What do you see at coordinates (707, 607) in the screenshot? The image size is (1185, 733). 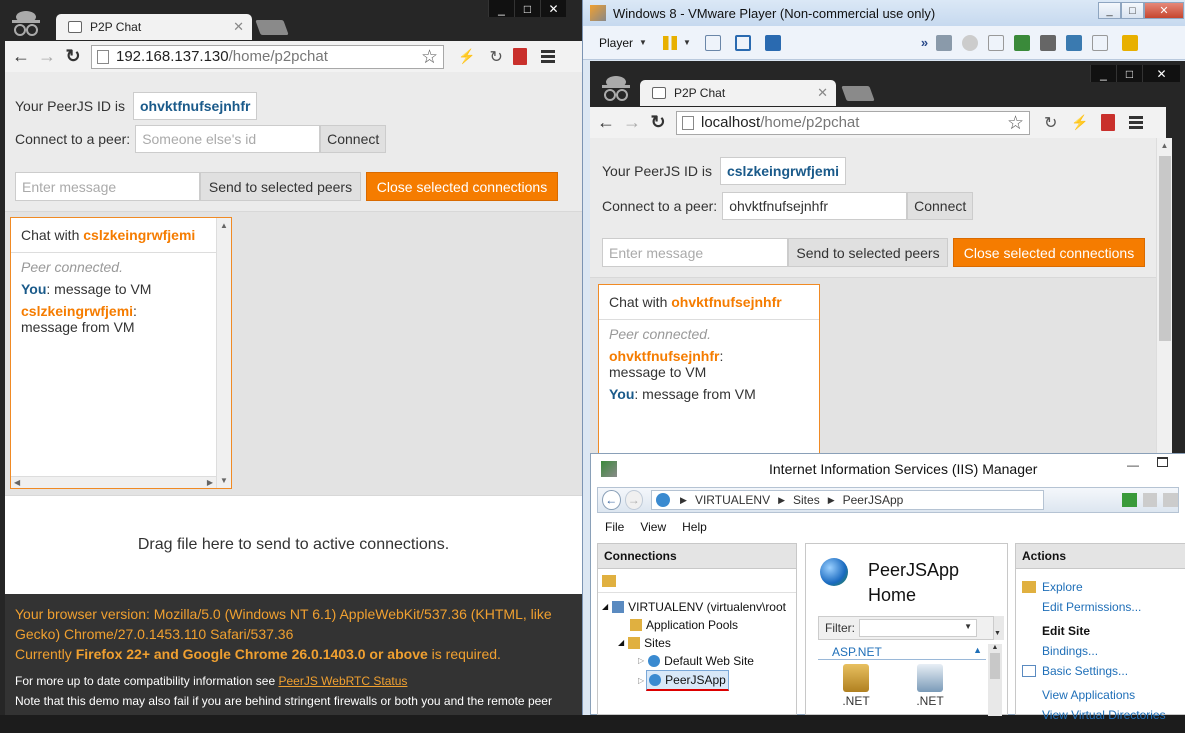 I see `tree-root: VIRTUALENV (virtualenv\root` at bounding box center [707, 607].